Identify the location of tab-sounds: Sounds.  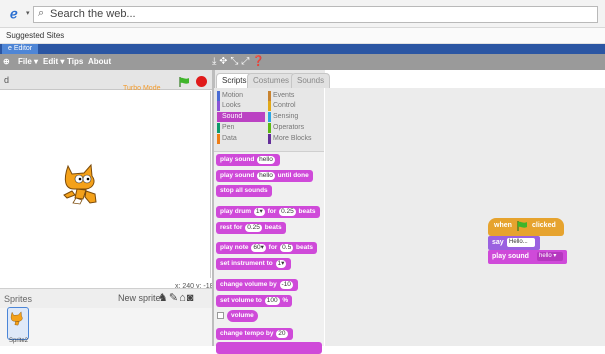
(311, 80).